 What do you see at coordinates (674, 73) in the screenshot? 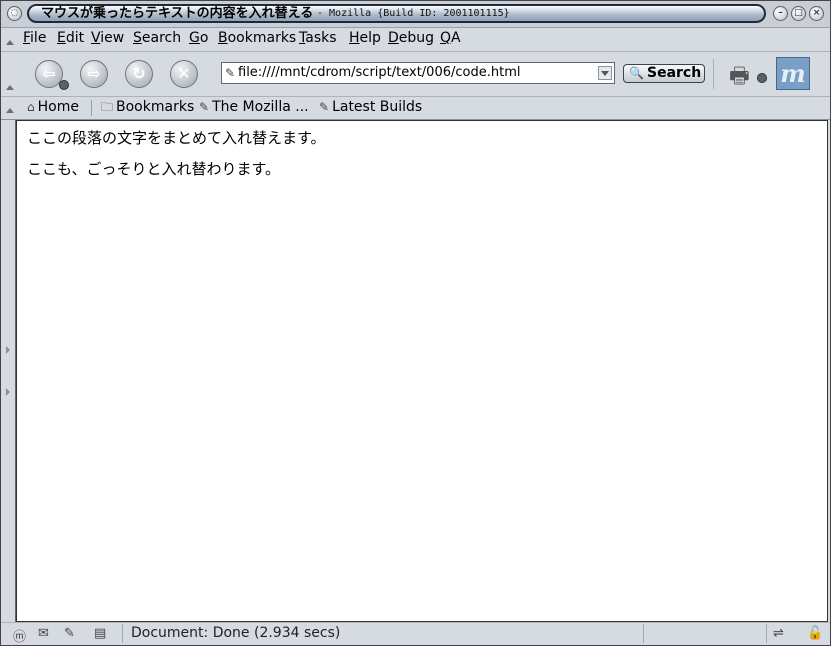
I see `search-button-label: Search` at bounding box center [674, 73].